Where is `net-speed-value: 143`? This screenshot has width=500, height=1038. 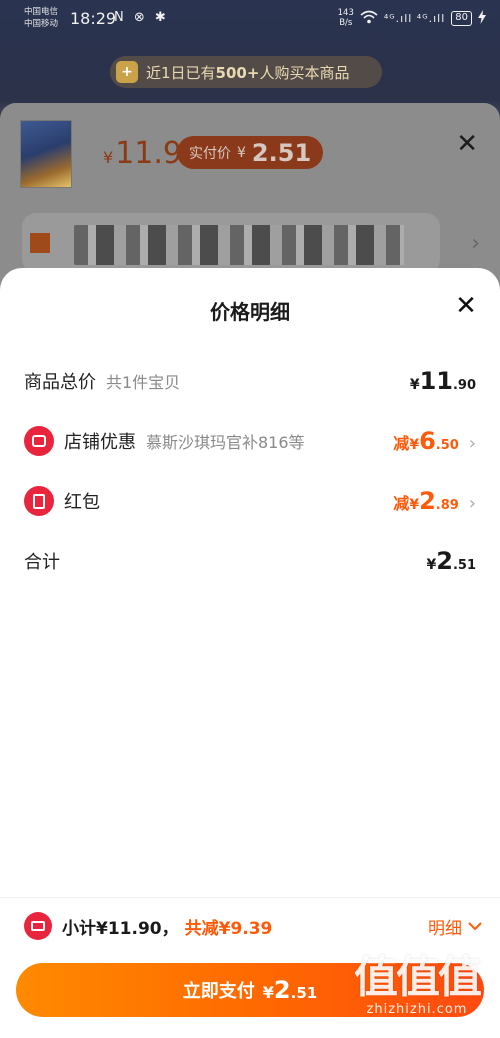 net-speed-value: 143 is located at coordinates (345, 13).